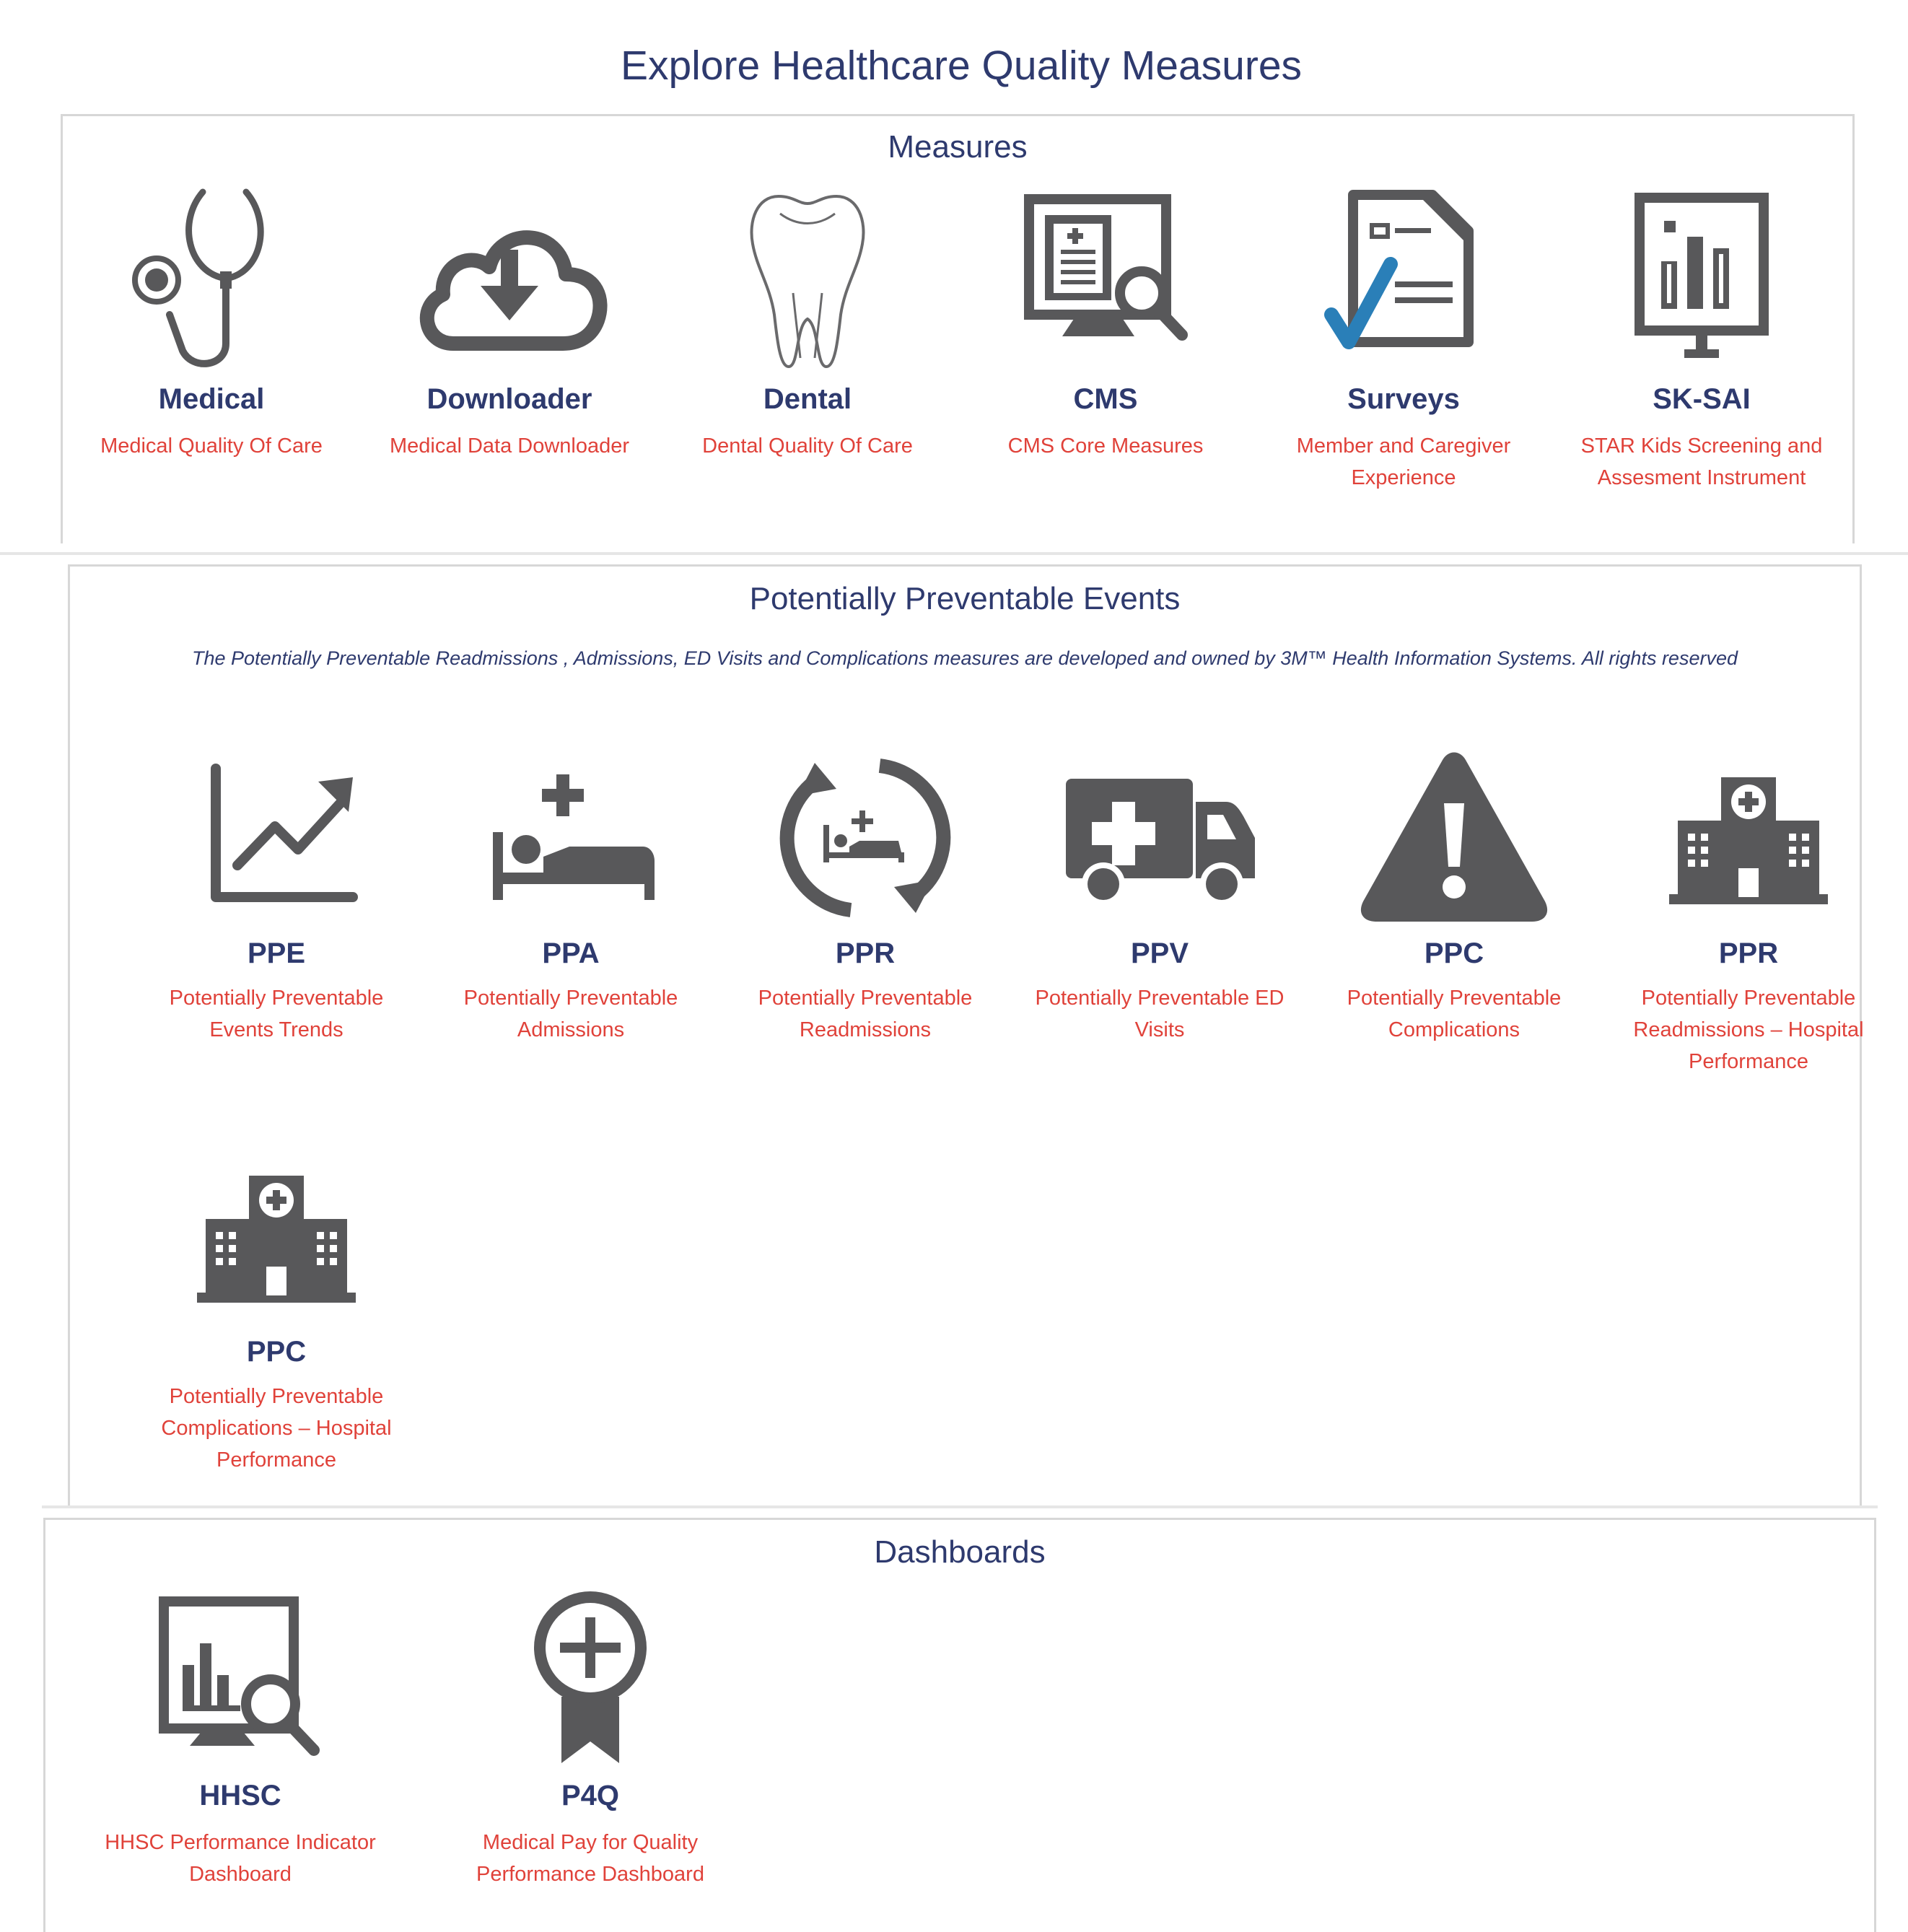  What do you see at coordinates (590, 1678) in the screenshot?
I see `award-ribbon-icon` at bounding box center [590, 1678].